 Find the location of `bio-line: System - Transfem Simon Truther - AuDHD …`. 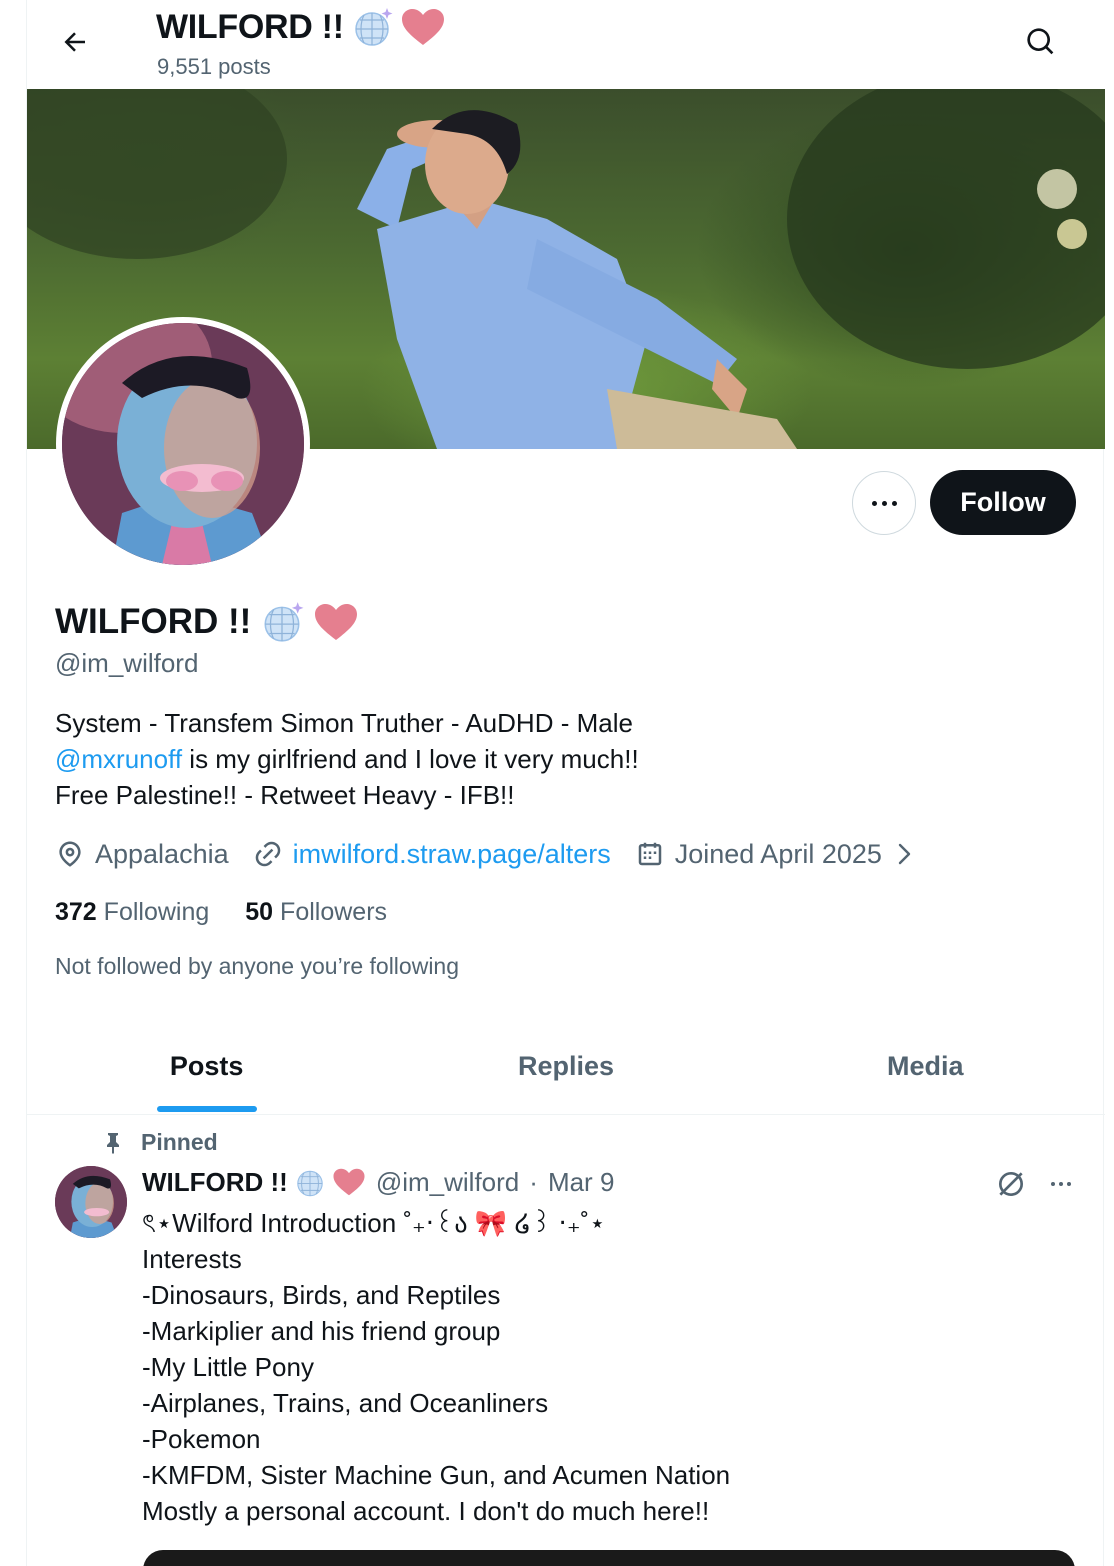

bio-line: System - Transfem Simon Truther - AuDHD … is located at coordinates (344, 723).